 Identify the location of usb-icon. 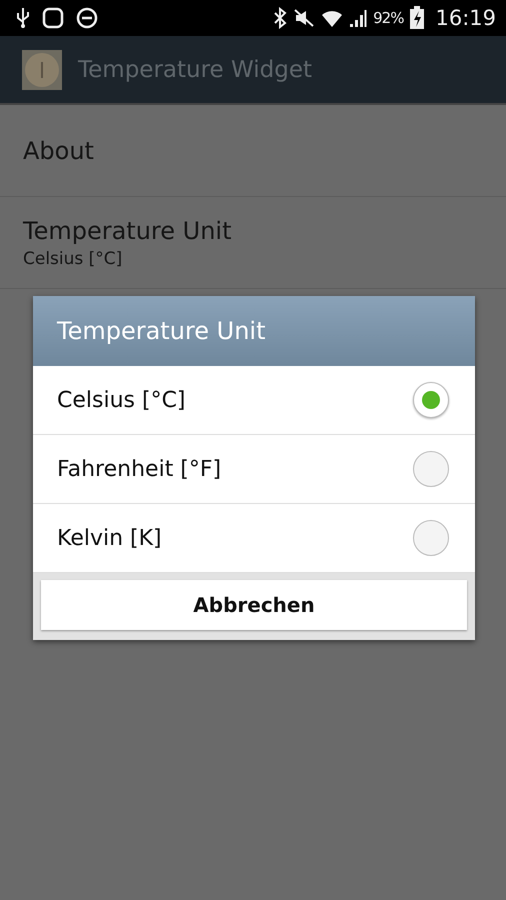
(23, 18).